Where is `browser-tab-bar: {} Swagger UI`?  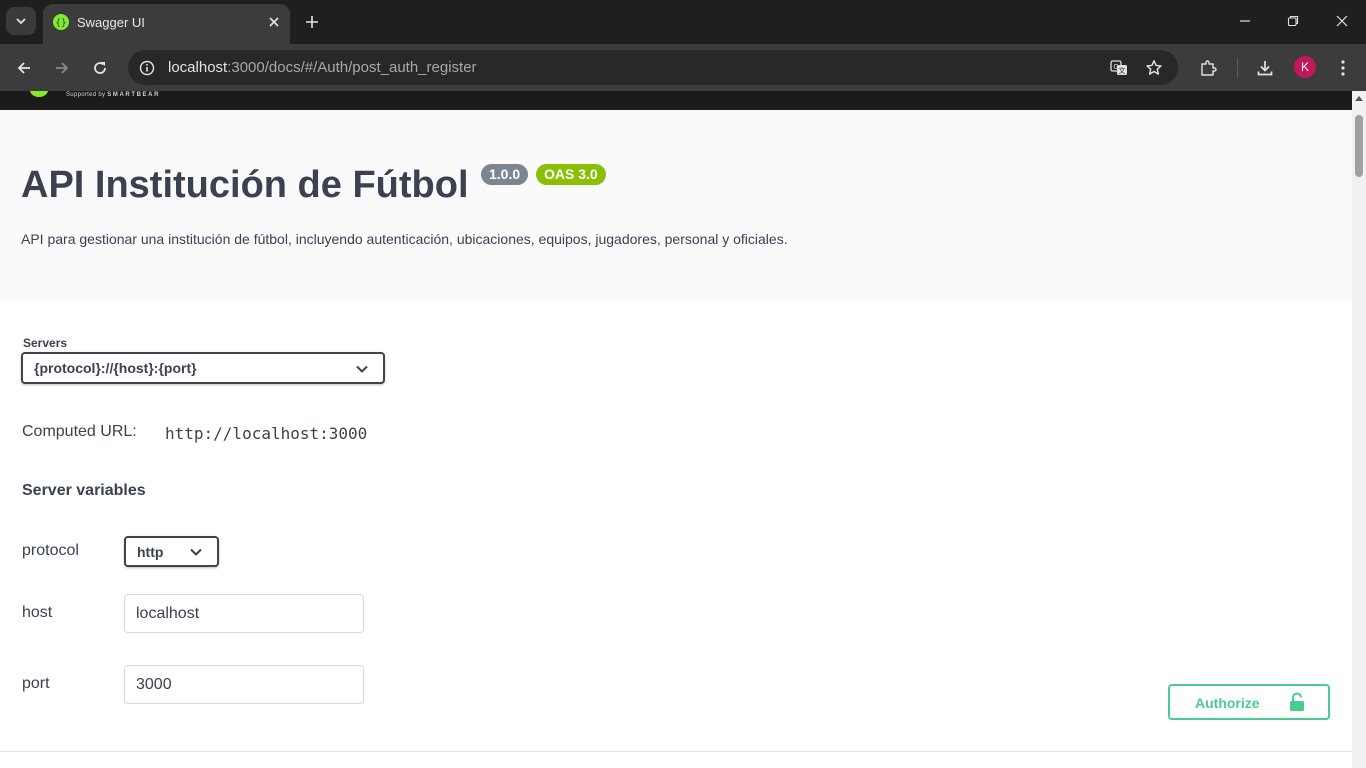
browser-tab-bar: {} Swagger UI is located at coordinates (683, 22).